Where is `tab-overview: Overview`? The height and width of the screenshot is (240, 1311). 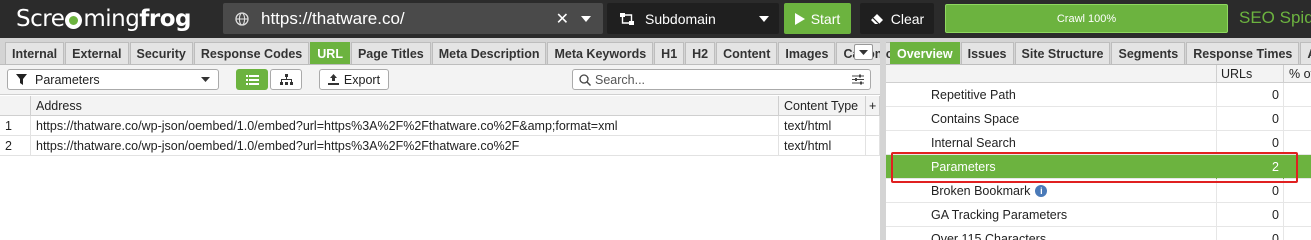
tab-overview: Overview is located at coordinates (925, 53).